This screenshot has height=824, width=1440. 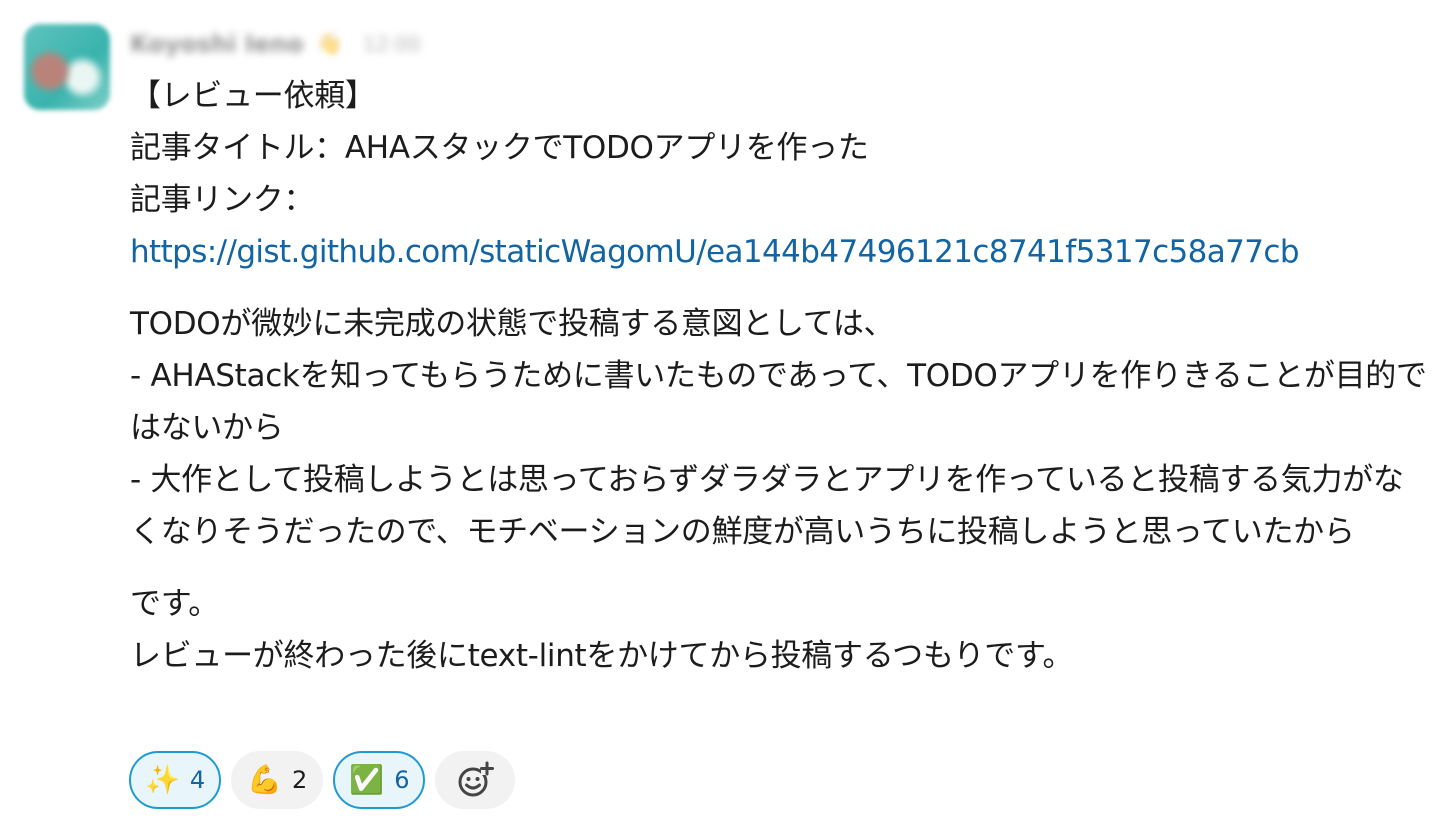 What do you see at coordinates (367, 779) in the screenshot?
I see `check-mark-icon: ✅` at bounding box center [367, 779].